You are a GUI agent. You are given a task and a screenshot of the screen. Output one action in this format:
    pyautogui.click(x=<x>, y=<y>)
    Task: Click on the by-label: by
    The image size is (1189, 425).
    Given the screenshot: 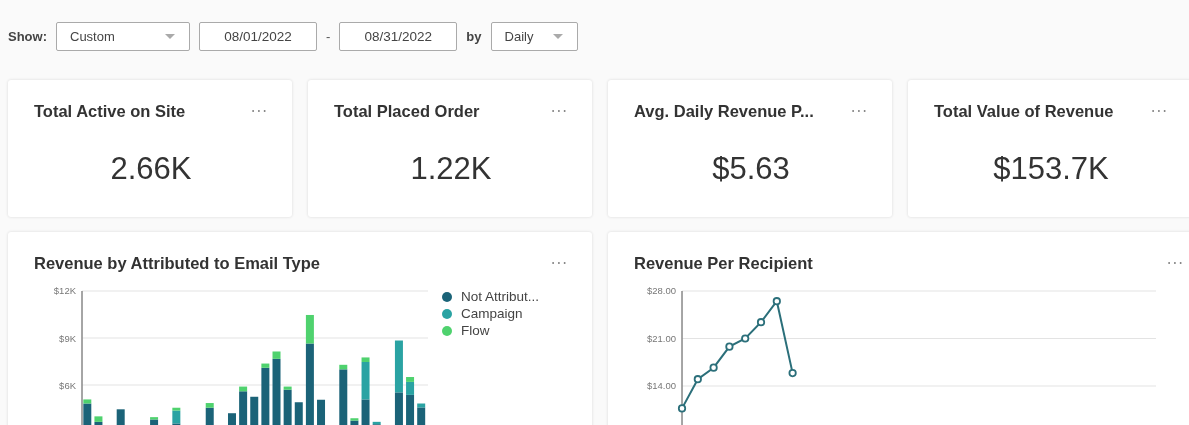 What is the action you would take?
    pyautogui.click(x=474, y=36)
    